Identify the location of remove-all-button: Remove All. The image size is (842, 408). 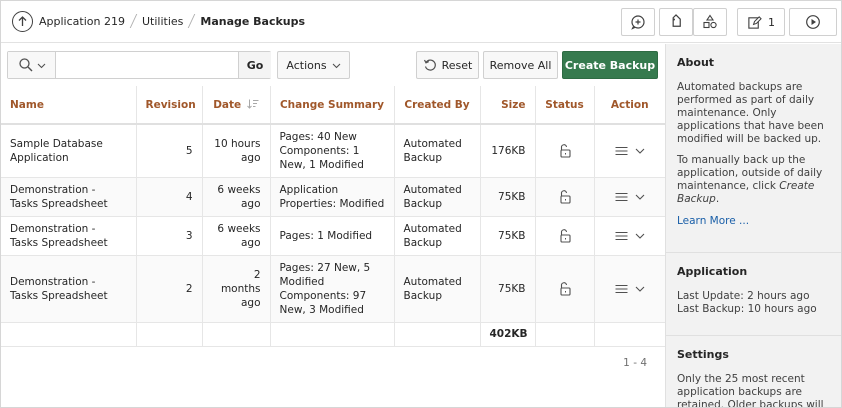
(520, 65).